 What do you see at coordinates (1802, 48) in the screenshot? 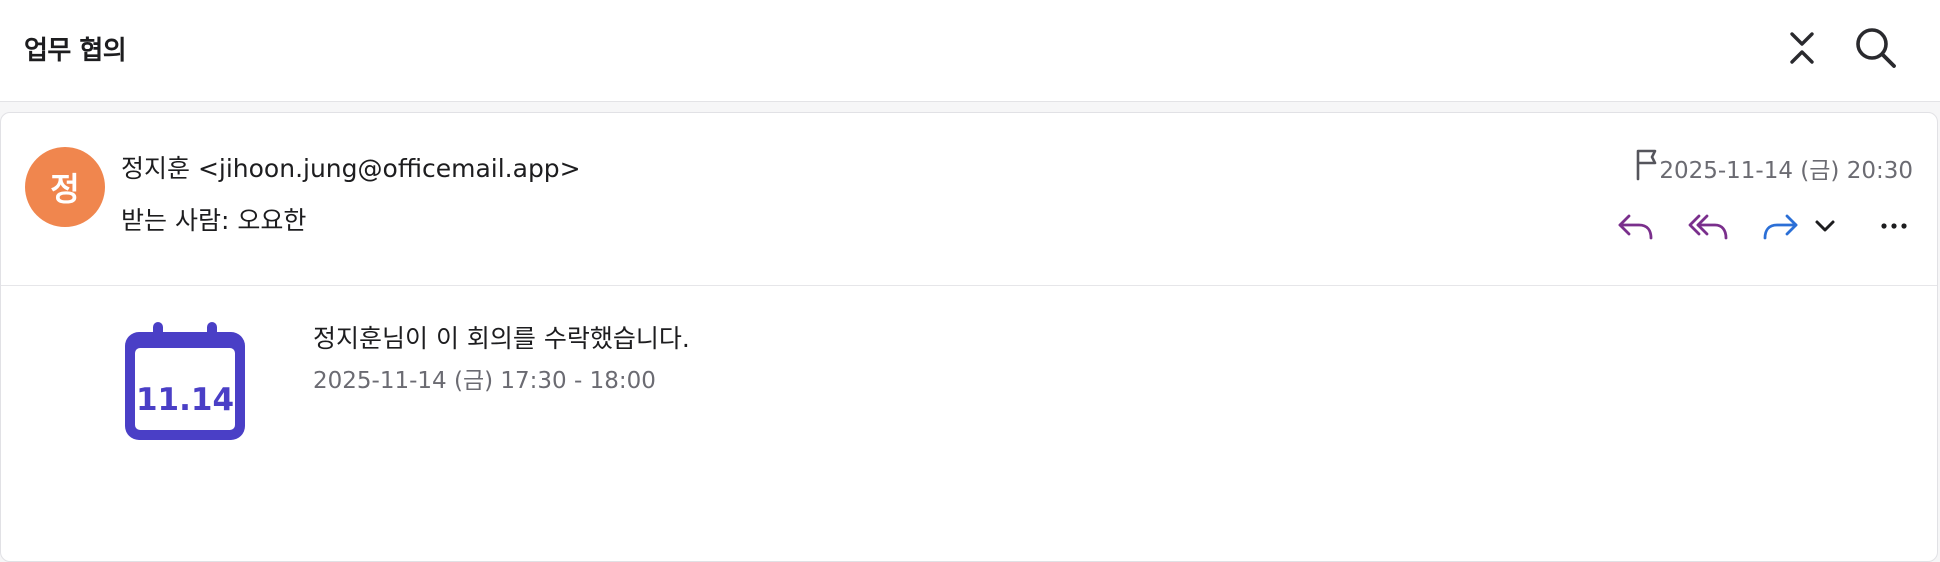
I see `collapse-icon` at bounding box center [1802, 48].